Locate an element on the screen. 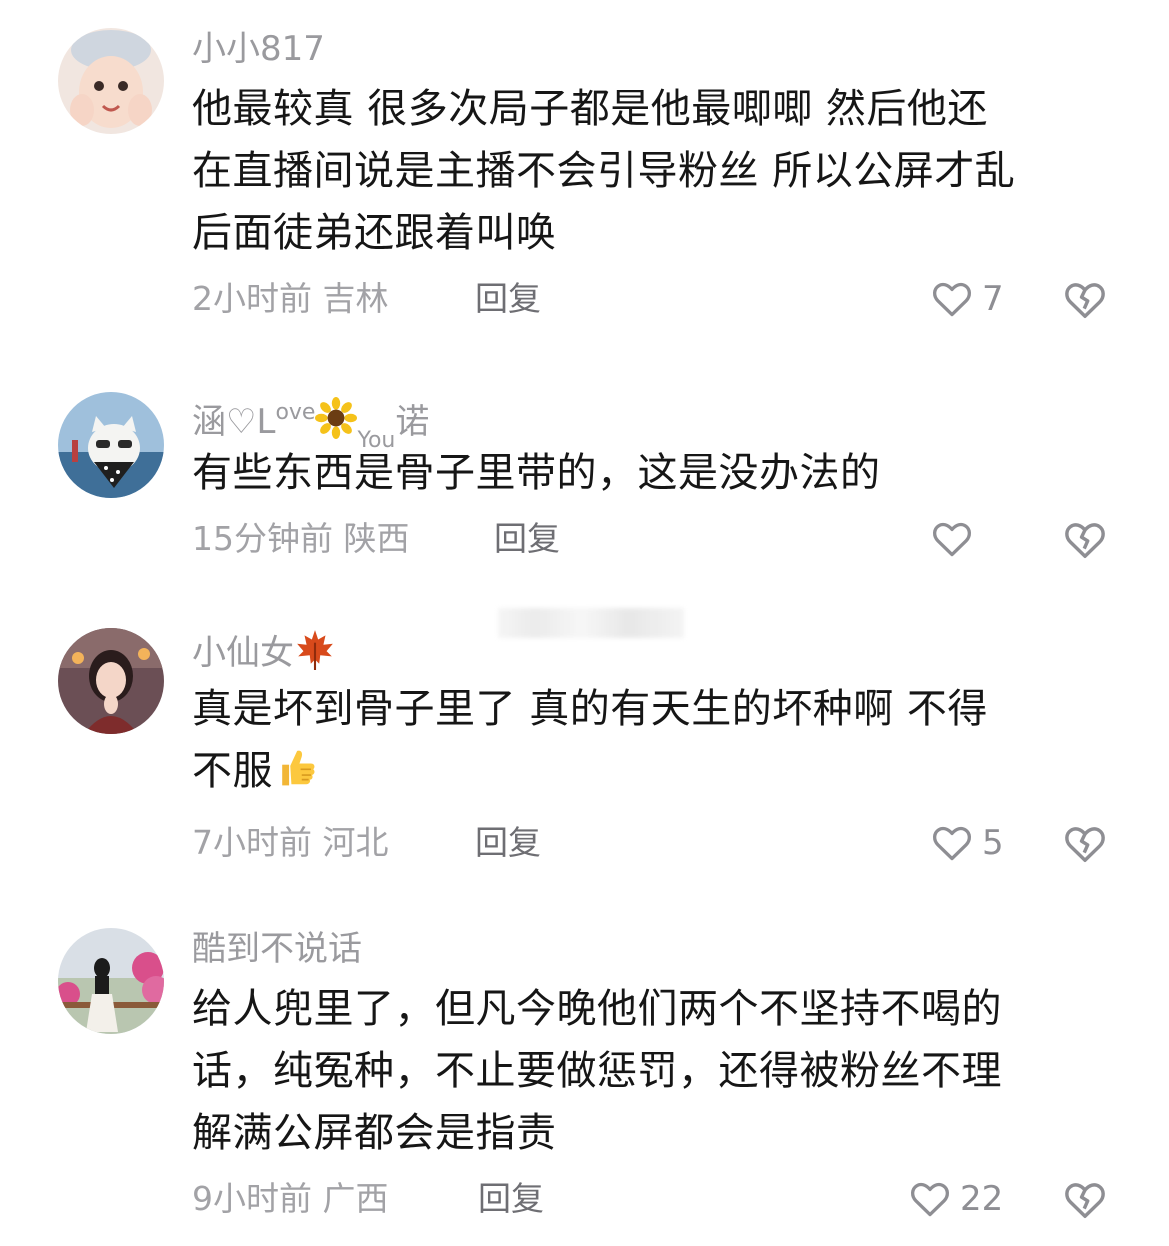  timestamp: 2小时前 吉林 is located at coordinates (290, 298).